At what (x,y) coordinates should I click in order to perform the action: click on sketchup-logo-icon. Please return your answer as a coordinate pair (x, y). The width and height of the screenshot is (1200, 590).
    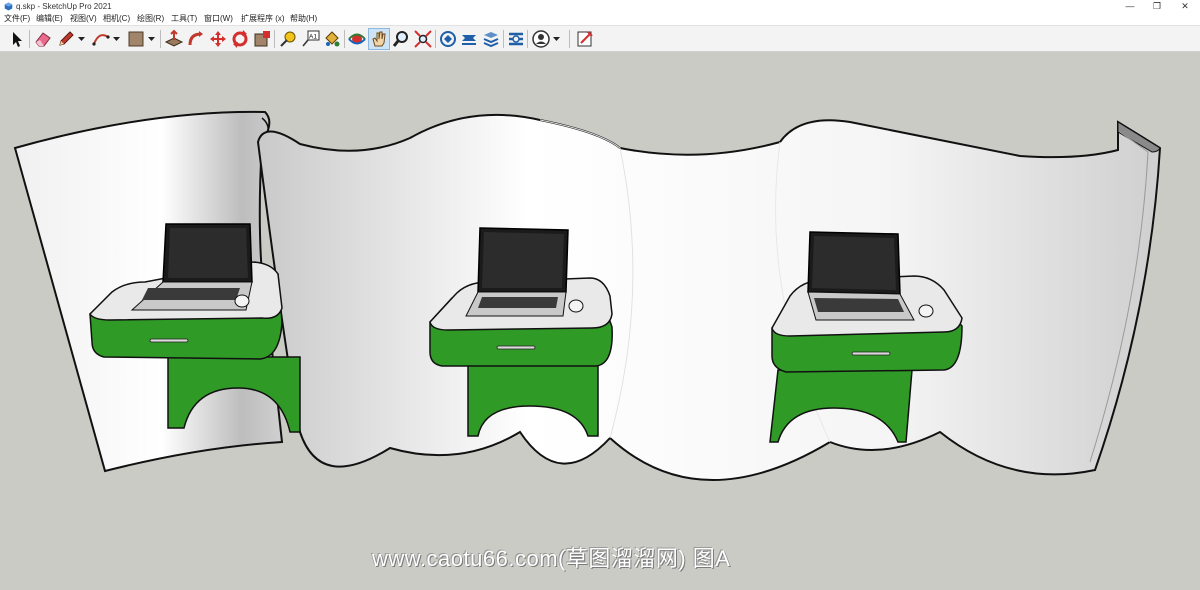
    Looking at the image, I should click on (8, 6).